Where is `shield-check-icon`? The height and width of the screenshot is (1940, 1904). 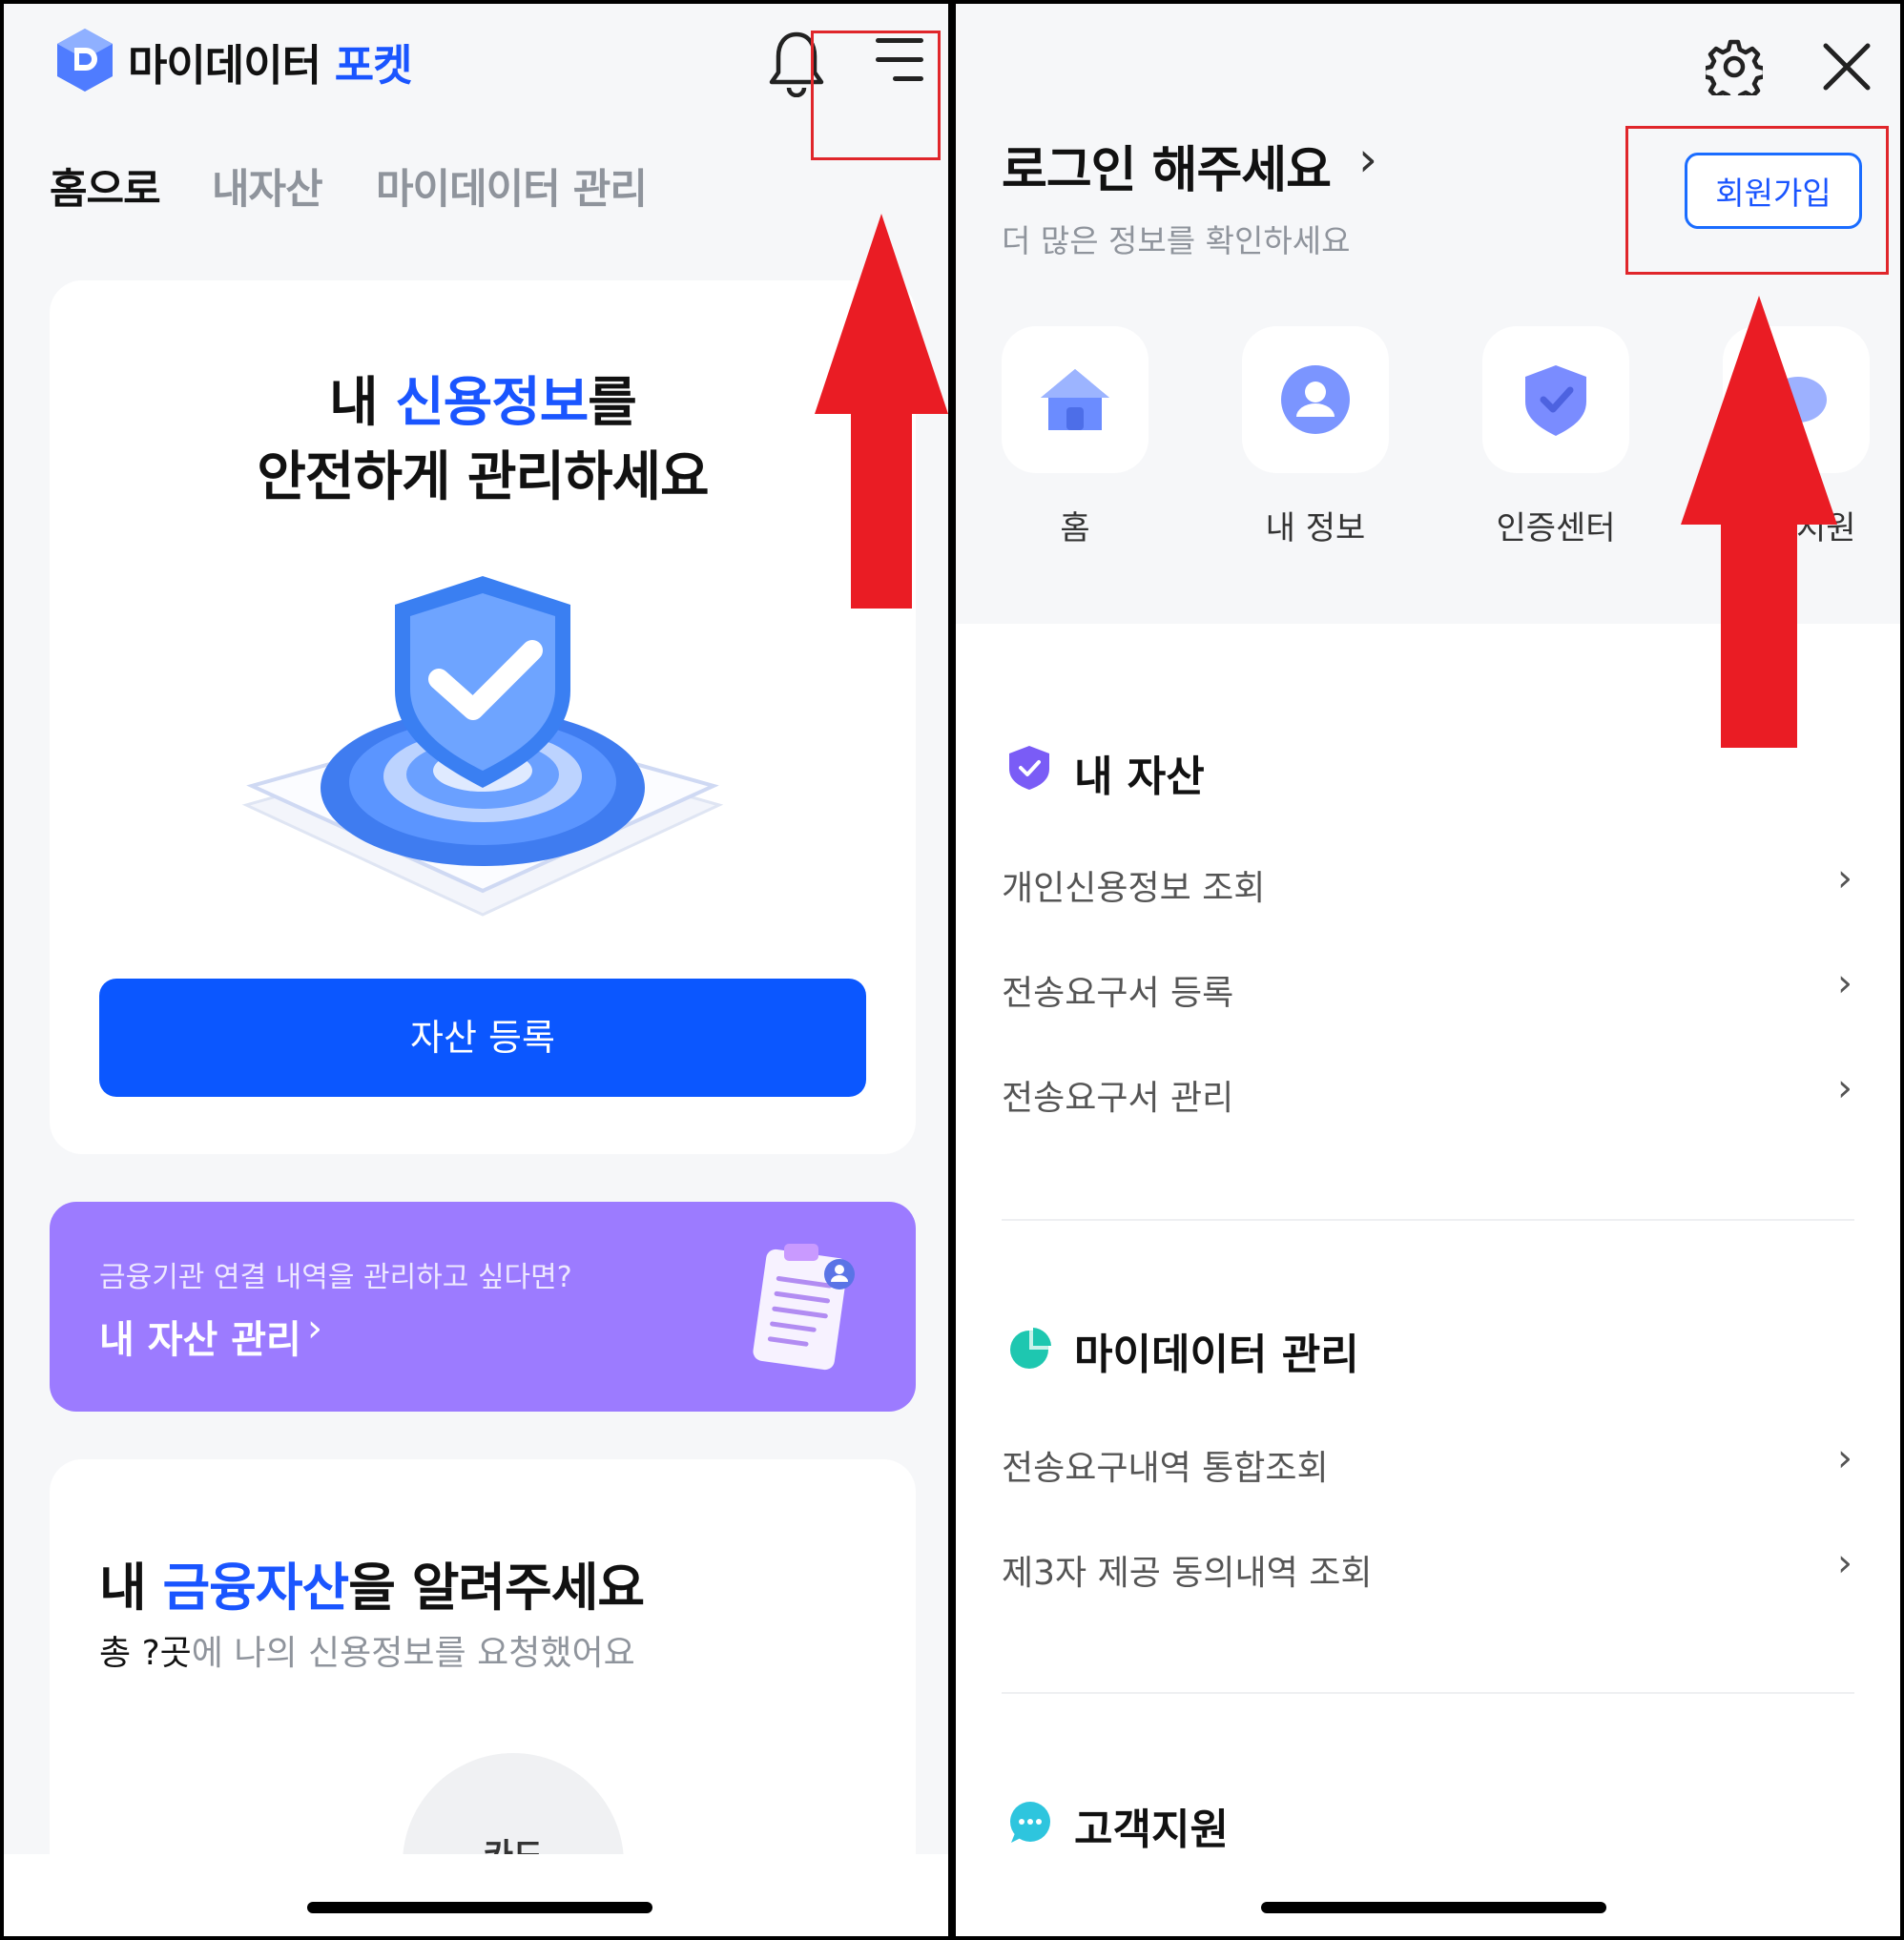 shield-check-icon is located at coordinates (1555, 400).